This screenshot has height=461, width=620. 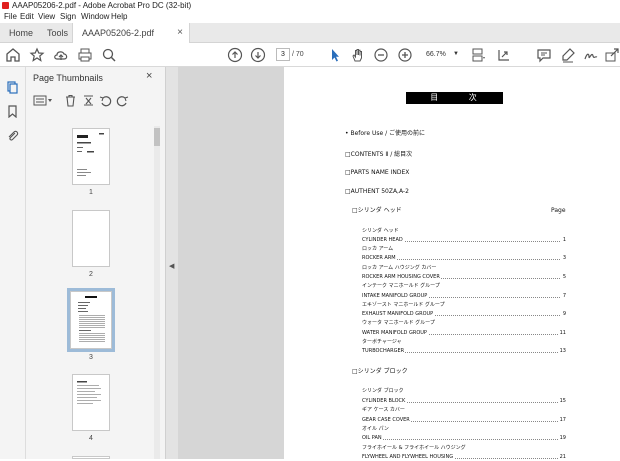 What do you see at coordinates (454, 98) in the screenshot?
I see `toc-heading: 目 次` at bounding box center [454, 98].